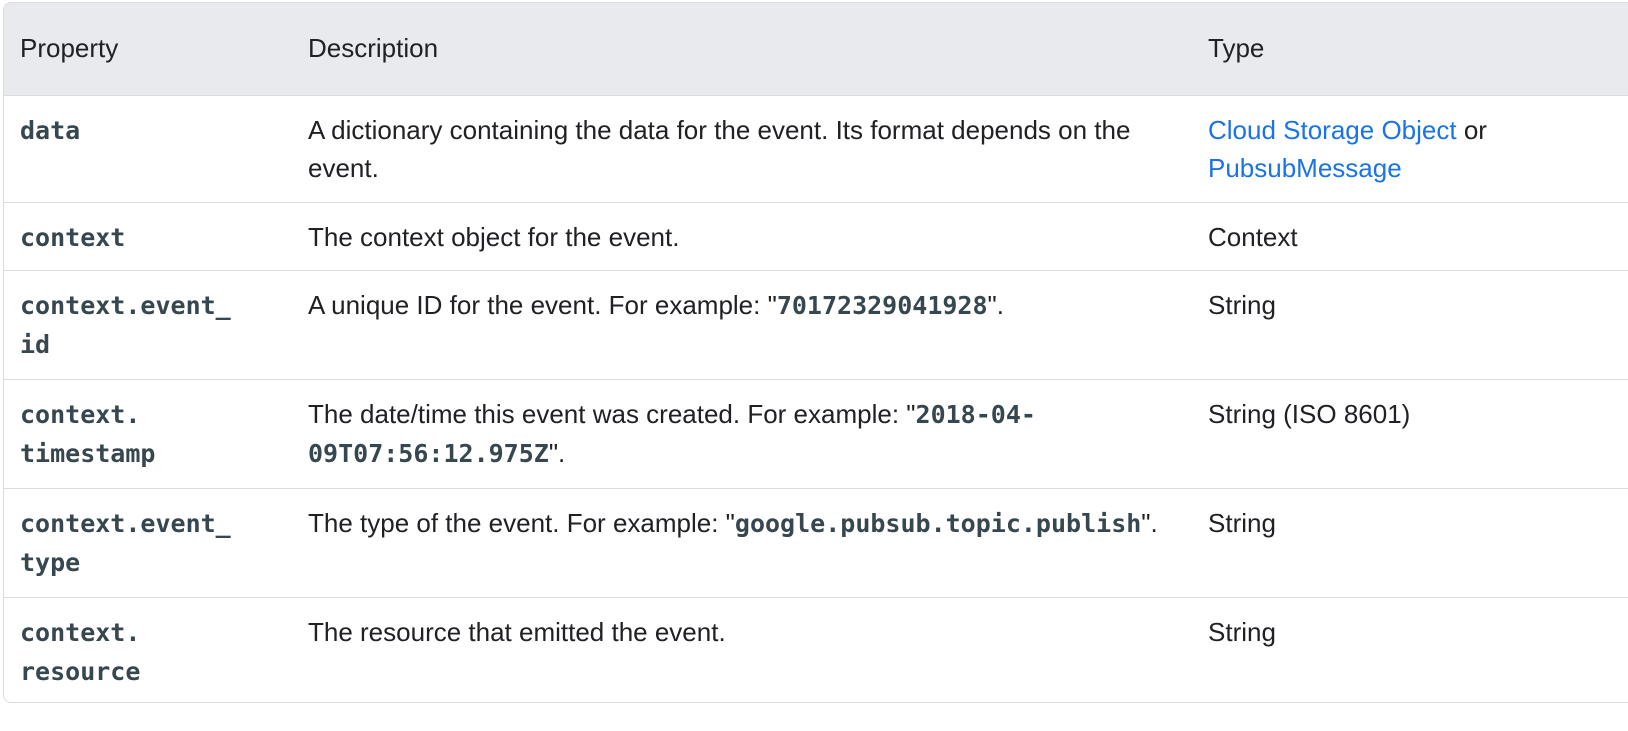 The height and width of the screenshot is (731, 1628). I want to click on header-property: Property, so click(69, 48).